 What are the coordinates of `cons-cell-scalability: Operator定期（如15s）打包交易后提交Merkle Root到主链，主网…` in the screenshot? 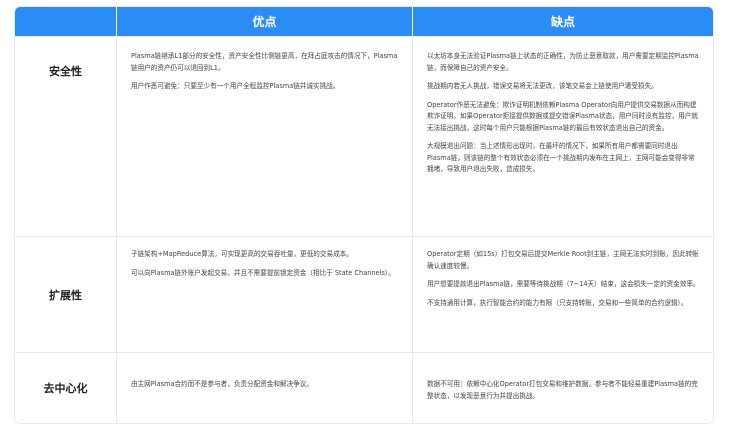 It's located at (563, 294).